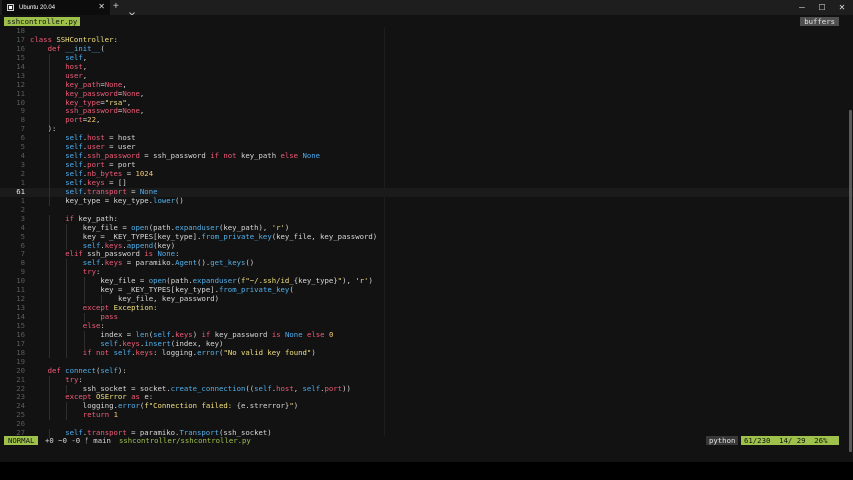  What do you see at coordinates (157, 343) in the screenshot?
I see `code-token: insert` at bounding box center [157, 343].